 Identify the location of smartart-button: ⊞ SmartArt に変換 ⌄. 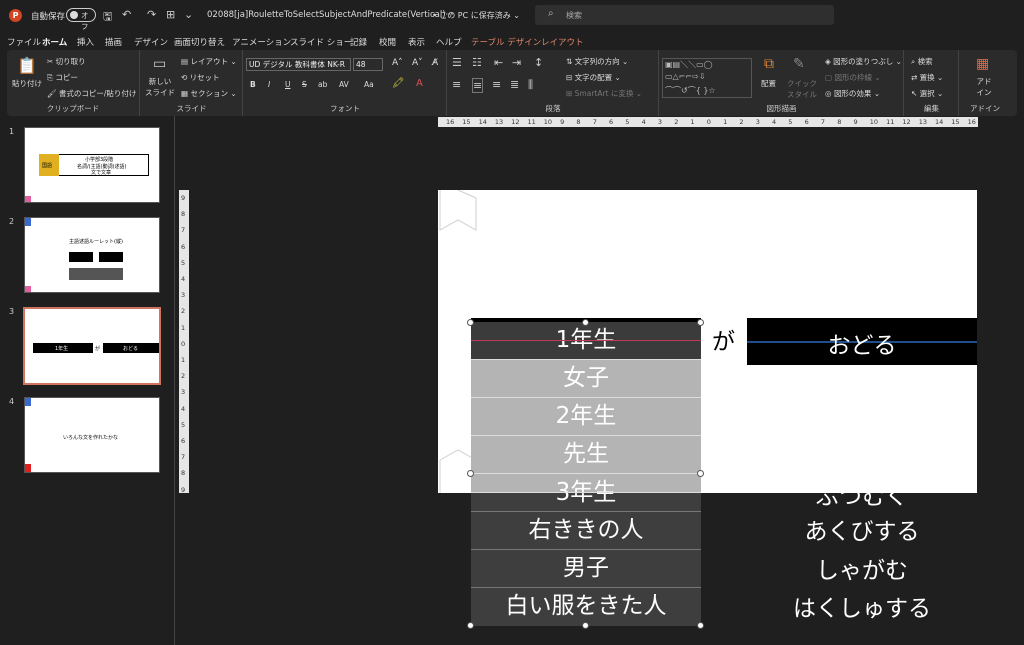
(604, 93).